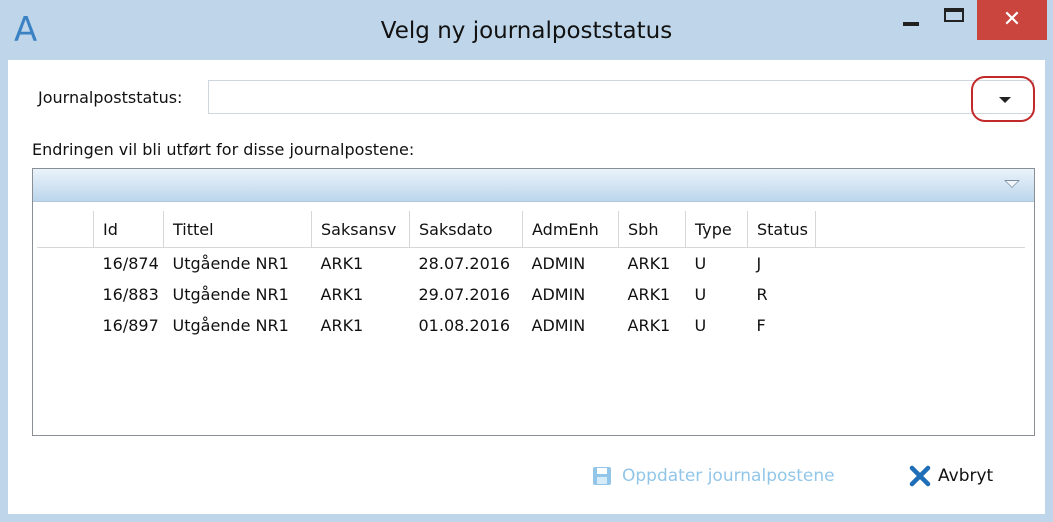  Describe the element at coordinates (781, 229) in the screenshot. I see `column-header-status: Status` at that location.